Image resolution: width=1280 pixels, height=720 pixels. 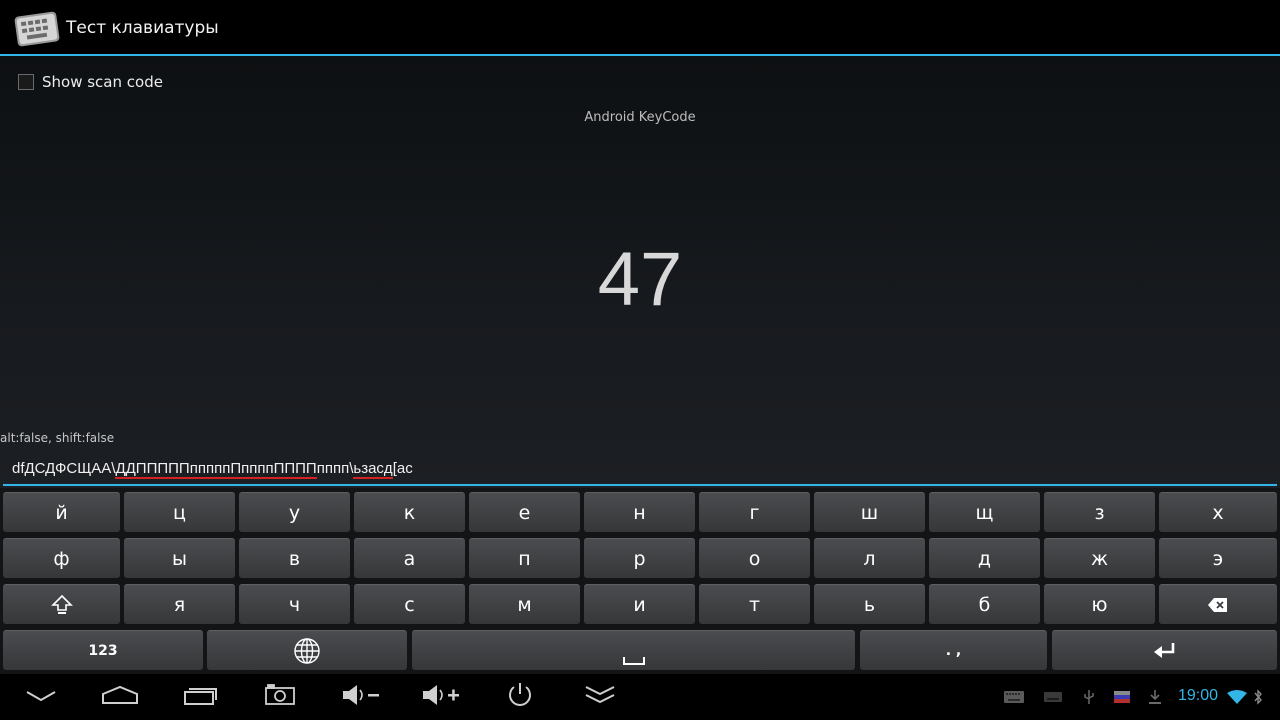 I want to click on show-scan-code-checkbox, so click(x=26, y=82).